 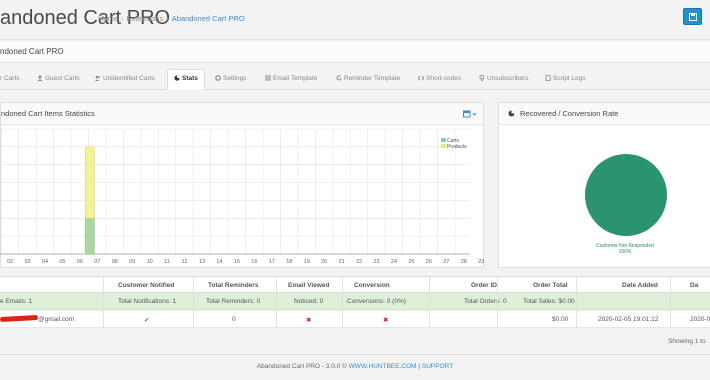 I want to click on pie-slice-label: Customer Not Responded 100%, so click(x=625, y=249).